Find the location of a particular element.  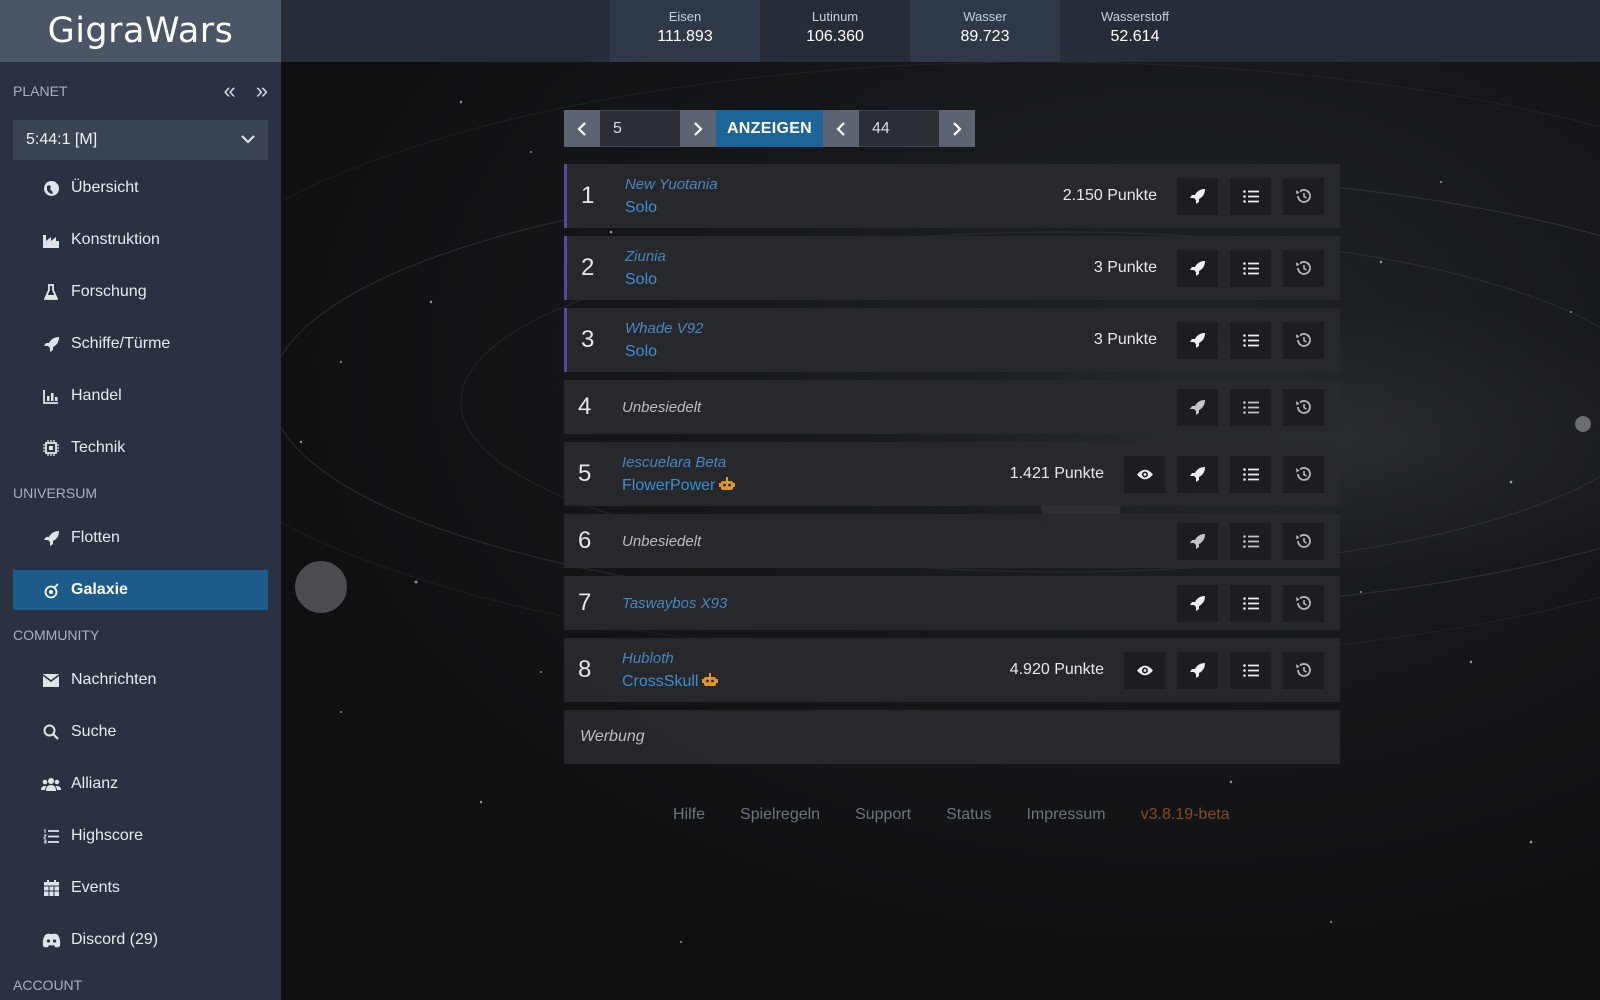

points: 2.150 Punkte is located at coordinates (1109, 195).